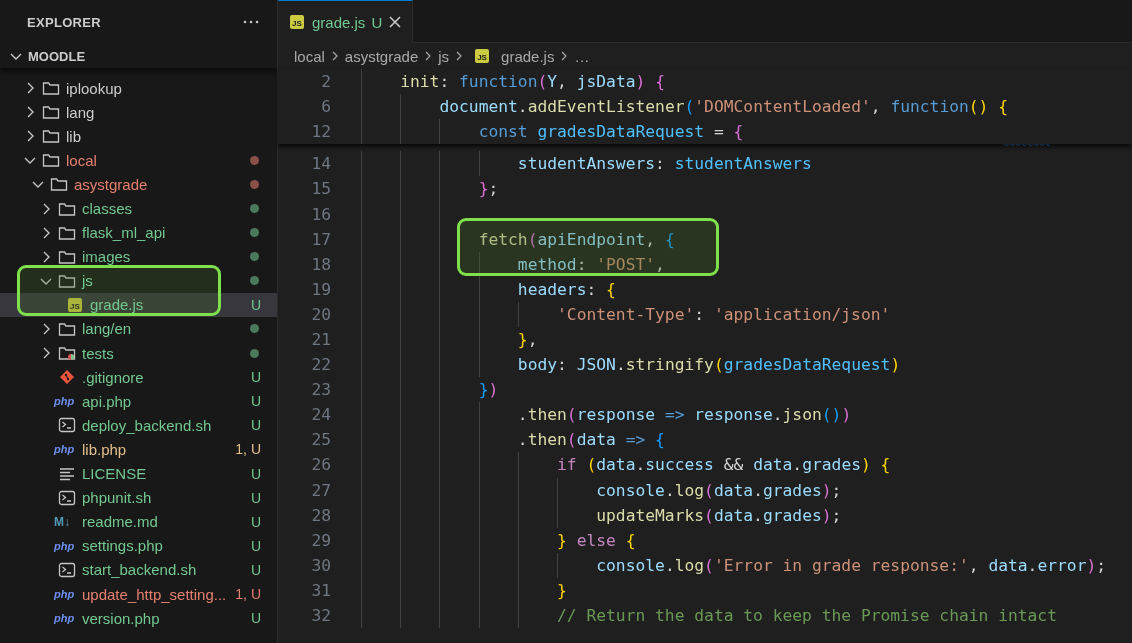 The height and width of the screenshot is (643, 1132). Describe the element at coordinates (718, 490) in the screenshot. I see `code-line: console.log(data.grades);` at that location.